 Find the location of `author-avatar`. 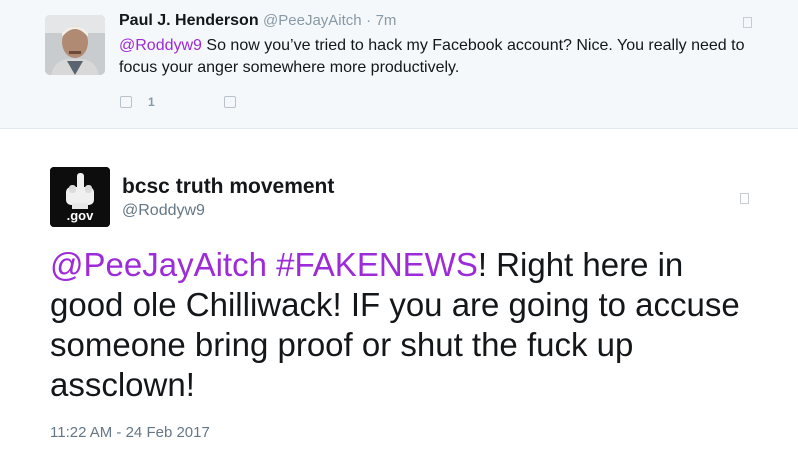

author-avatar is located at coordinates (75, 45).